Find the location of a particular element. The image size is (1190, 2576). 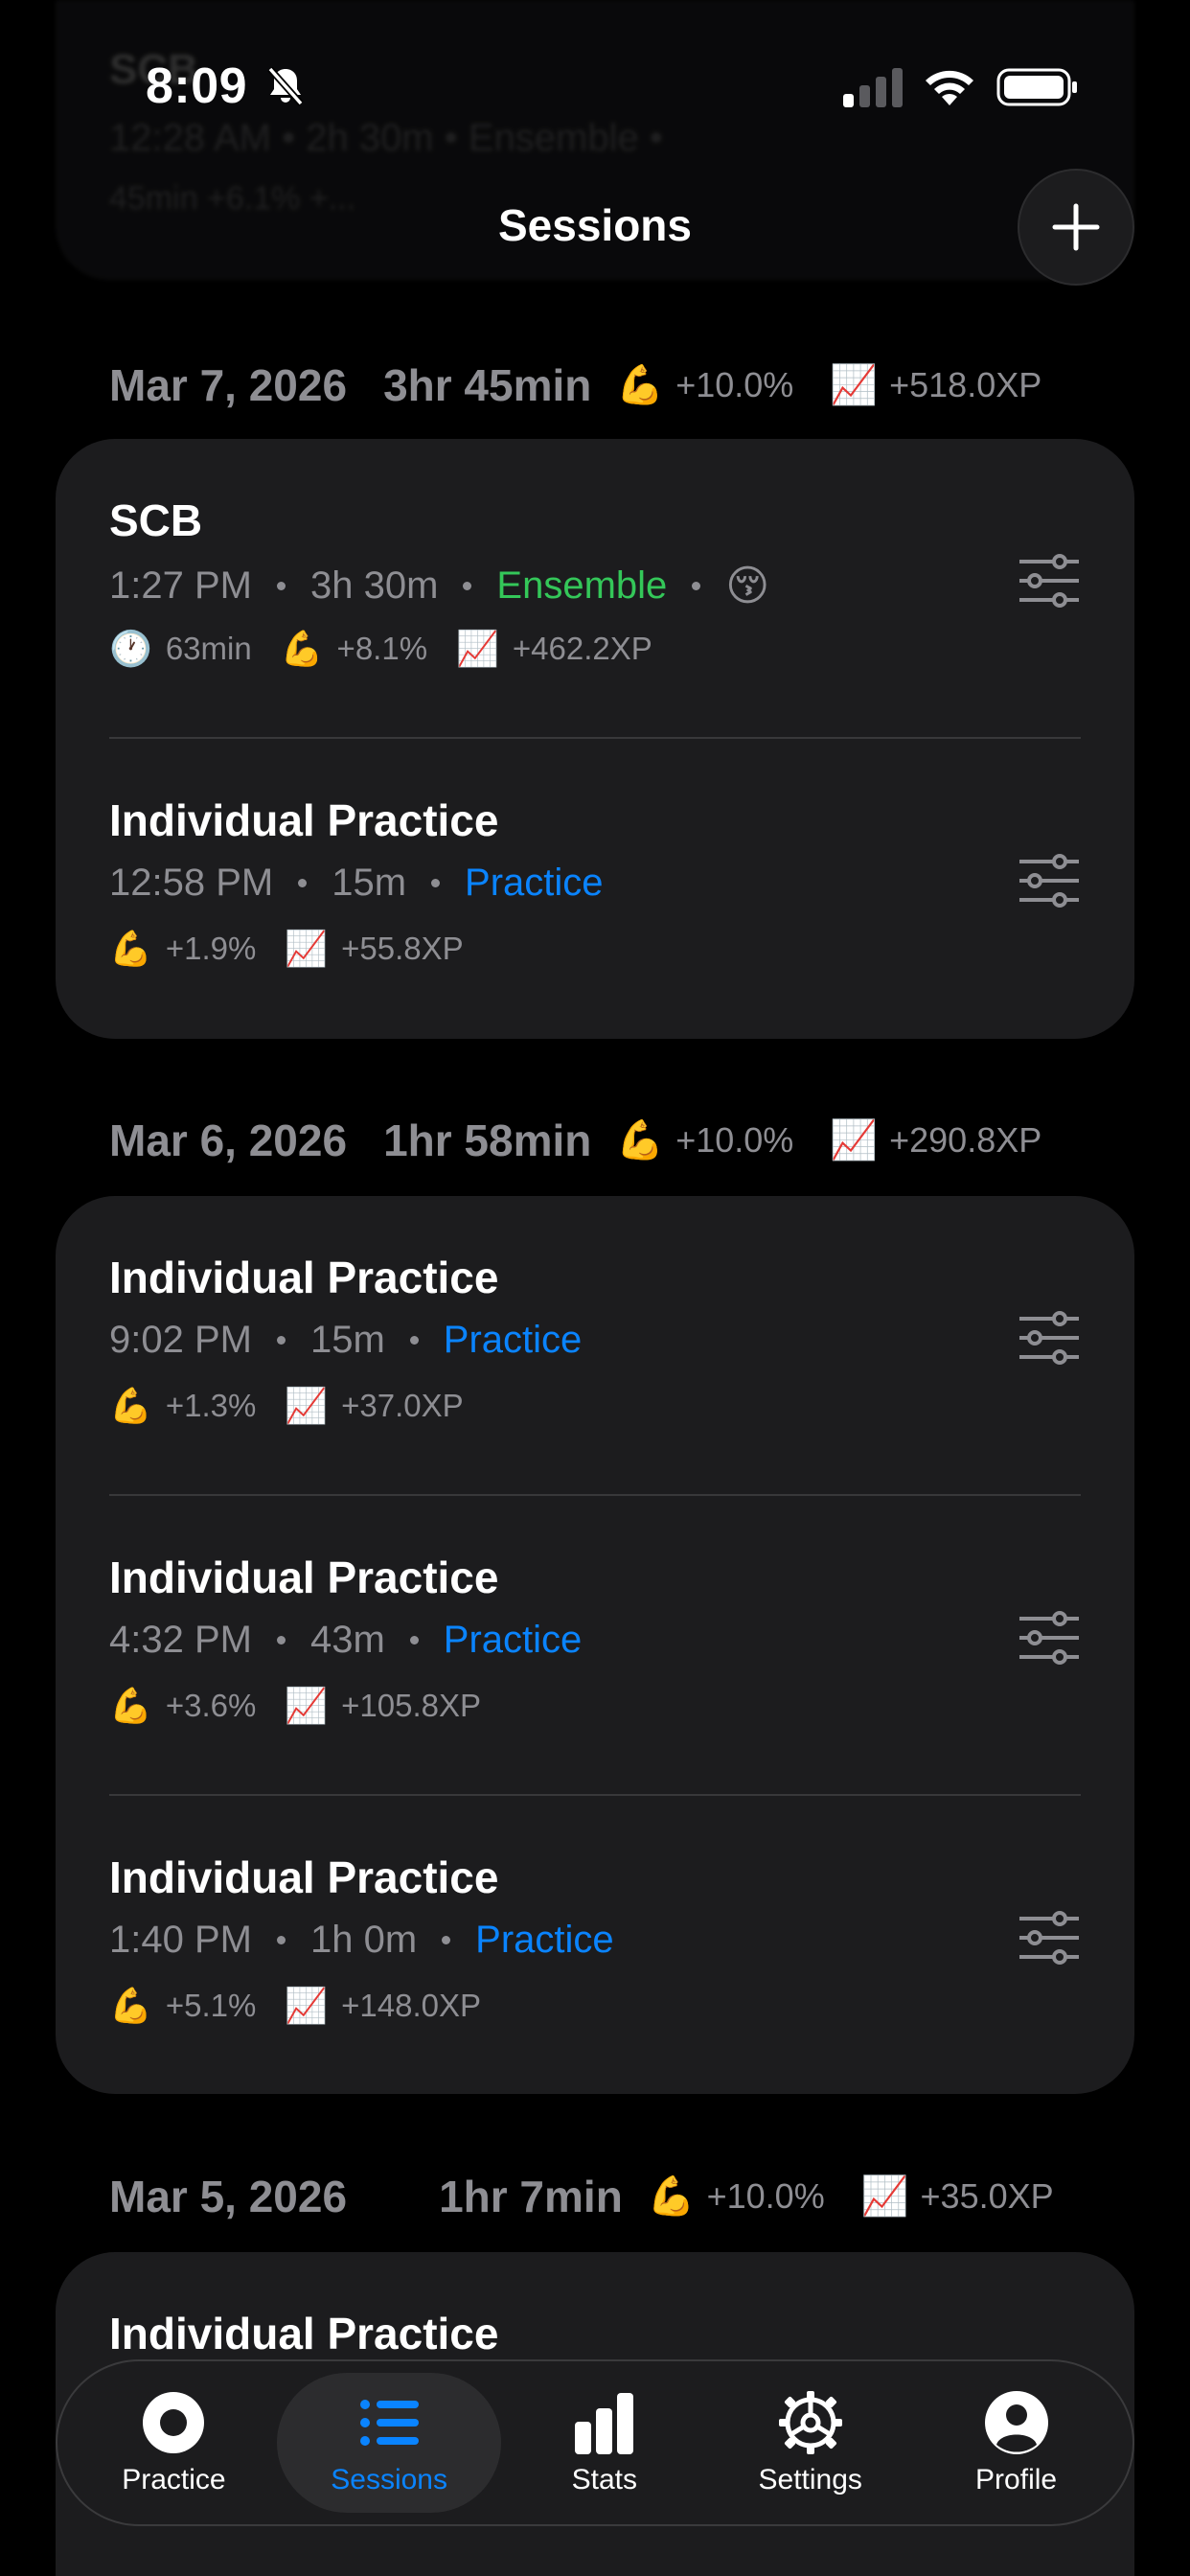

session-stats: 💪 +5.1% 📈 +148.0XP is located at coordinates (310, 2006).